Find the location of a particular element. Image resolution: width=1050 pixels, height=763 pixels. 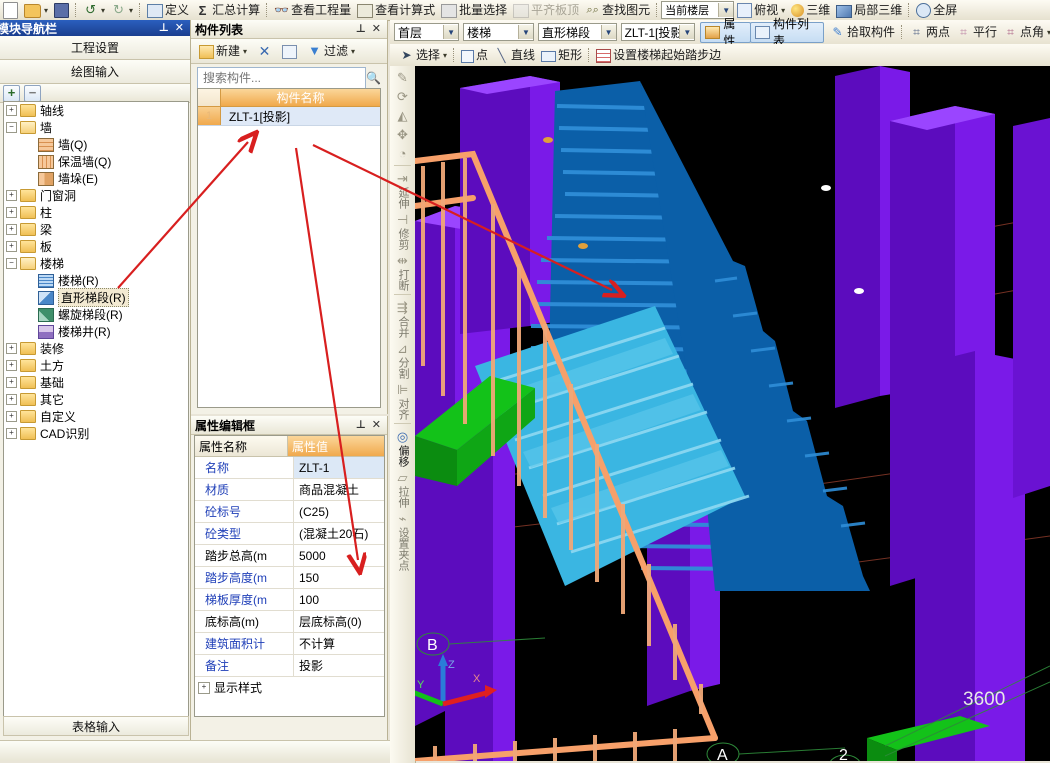

component-type-combo: 直形梯段 ▼ is located at coordinates (577, 32).